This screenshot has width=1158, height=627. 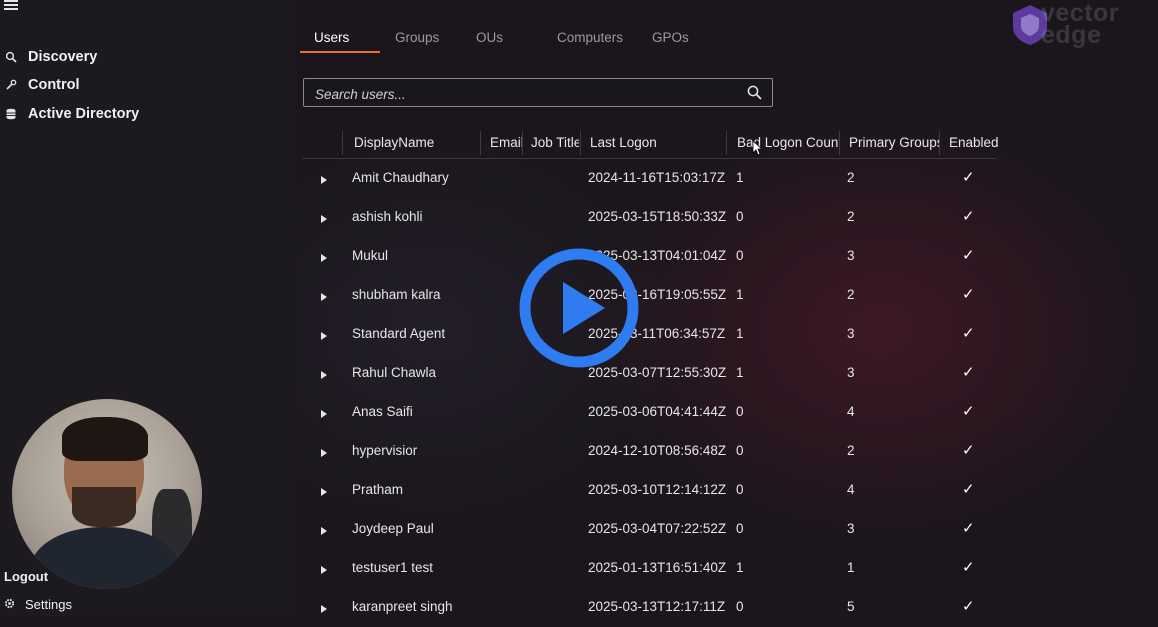 What do you see at coordinates (506, 142) in the screenshot?
I see `column-header-email: Email` at bounding box center [506, 142].